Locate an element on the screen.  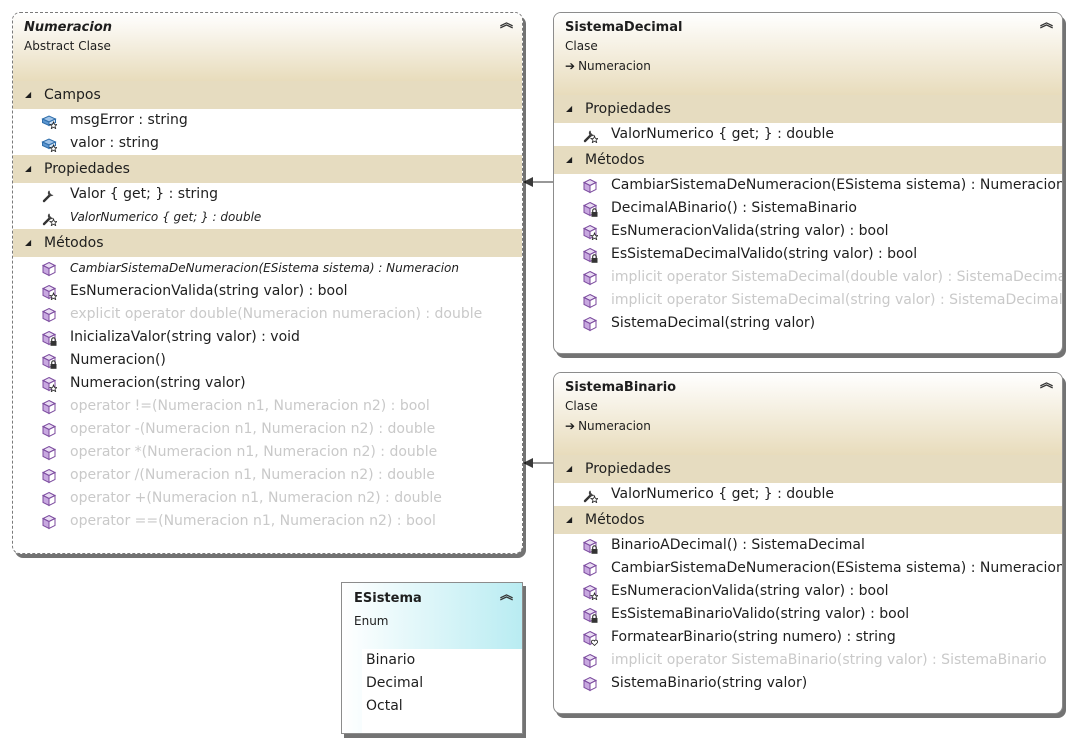
member-text: SistemaBinario(string valor) is located at coordinates (709, 683).